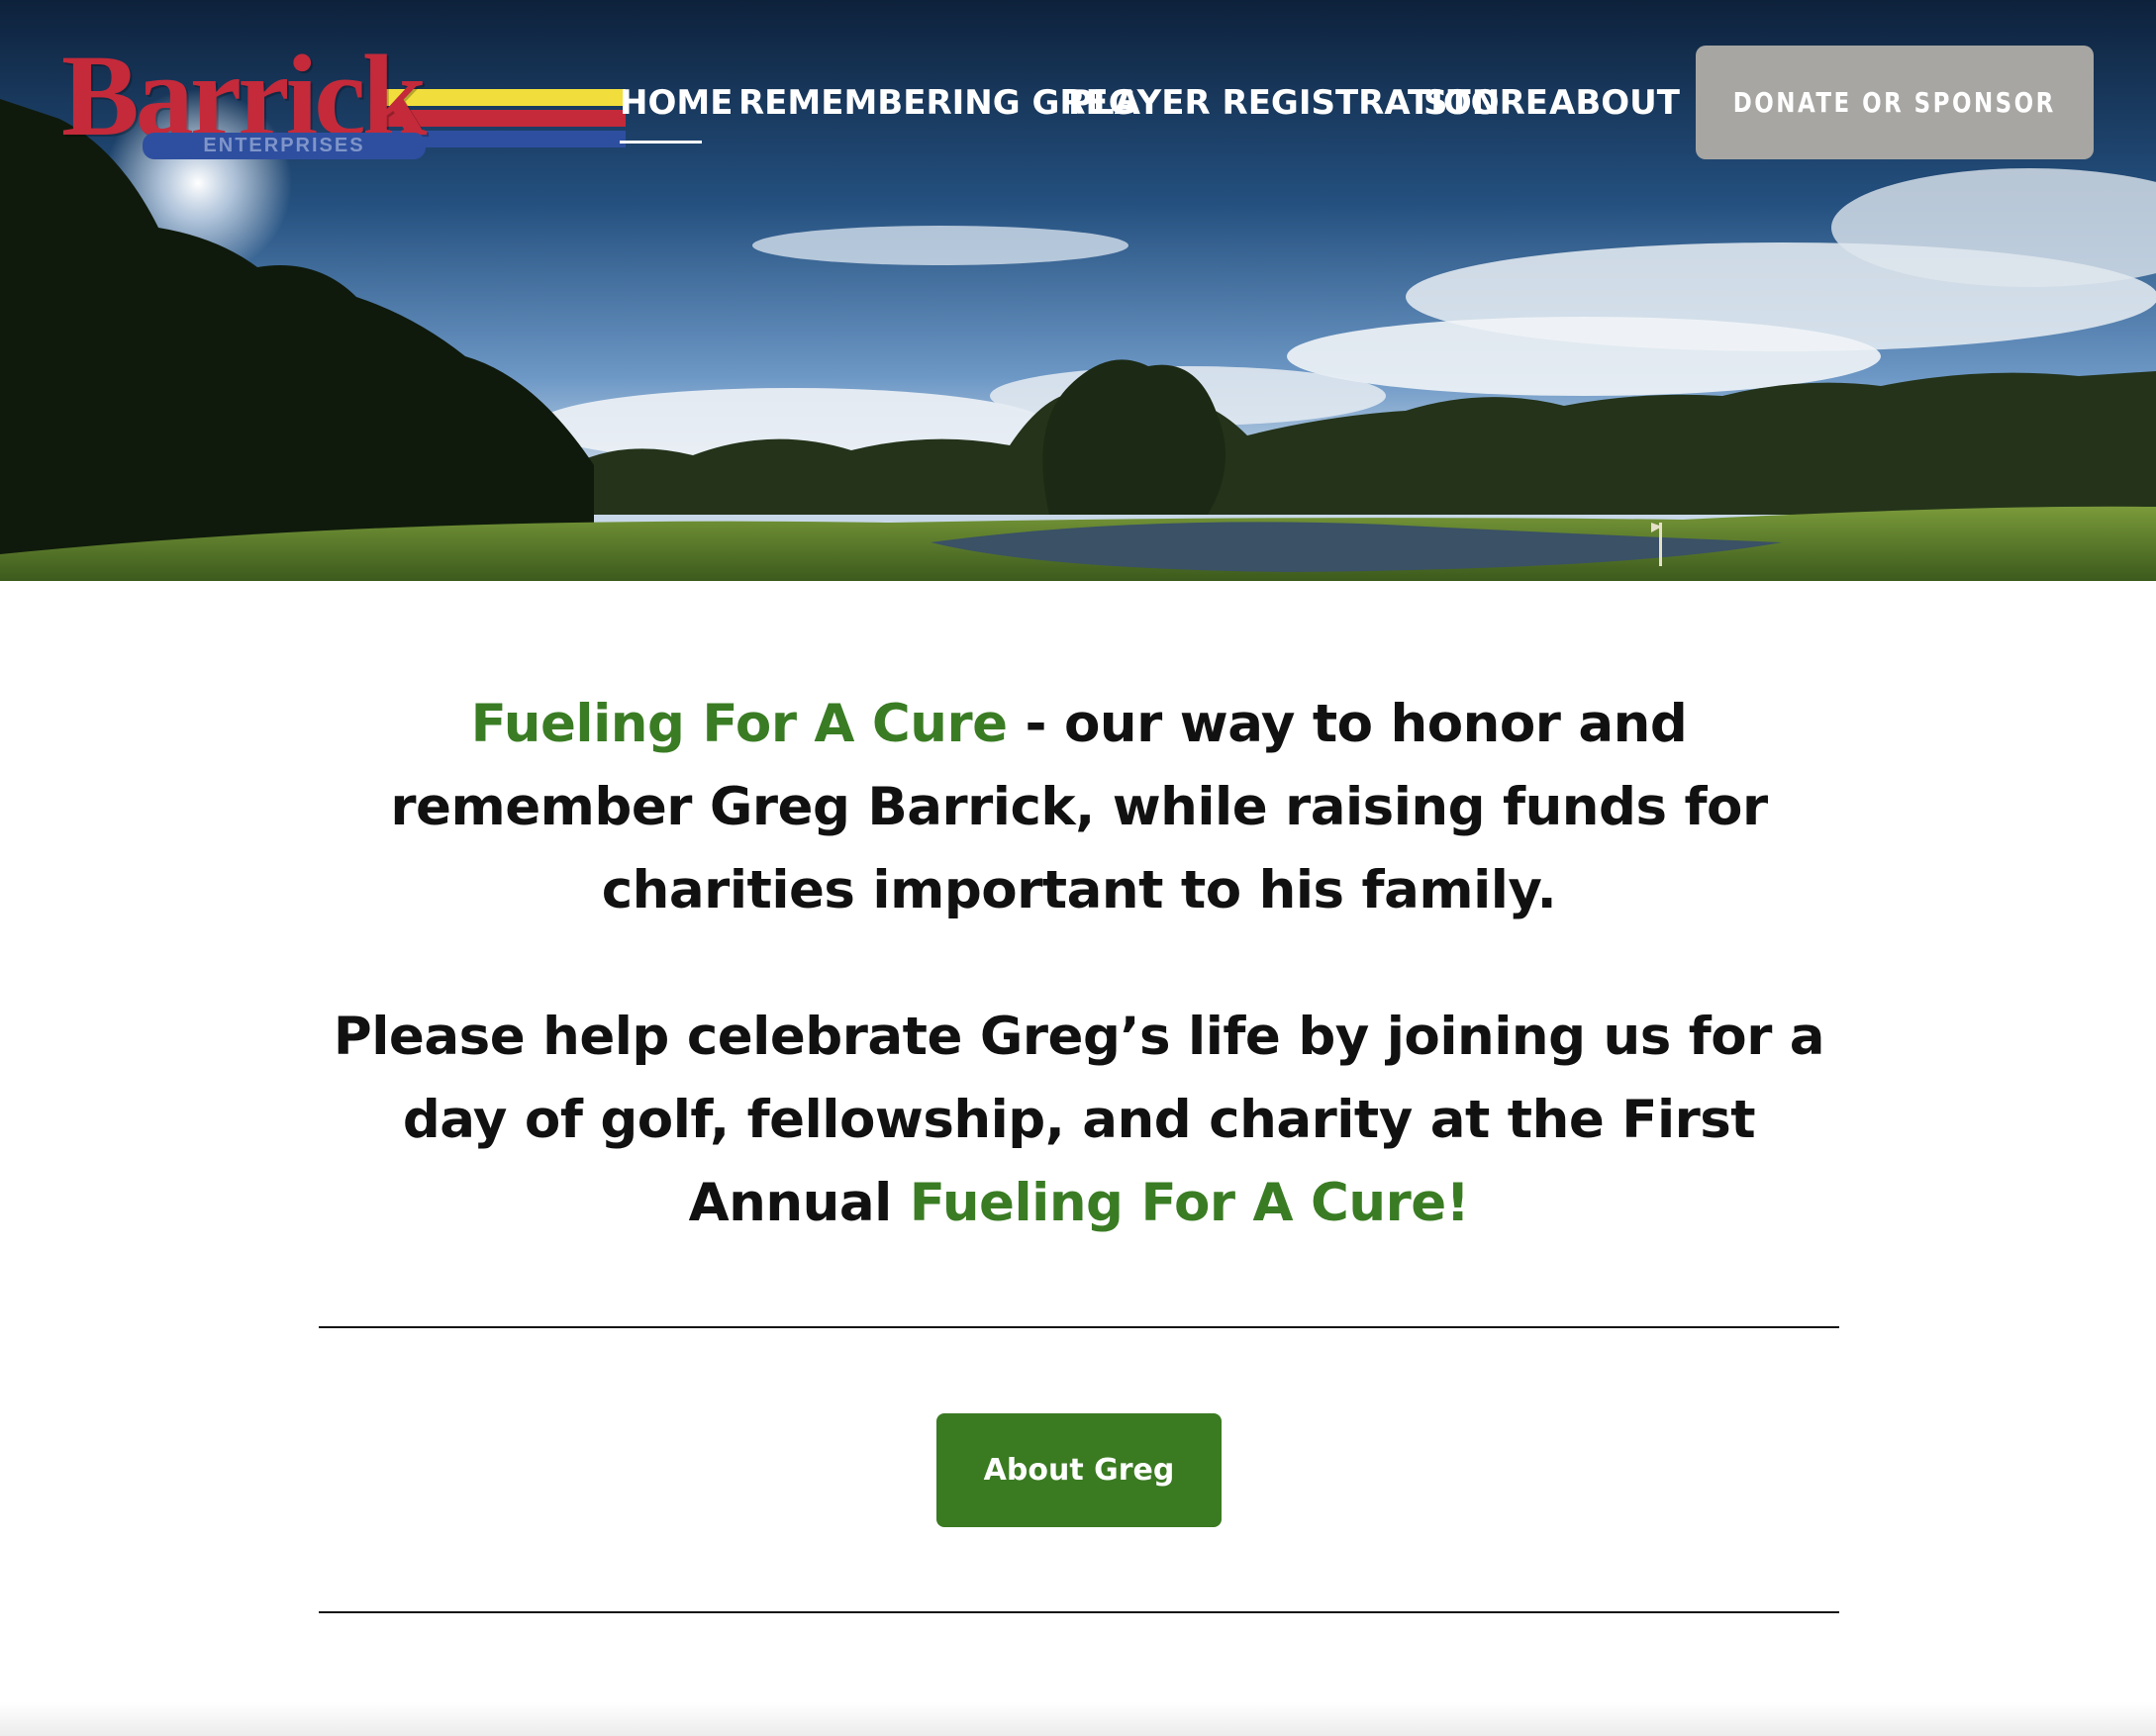  I want to click on barrick-enterprises-logo: Barrick ENTERPRISES, so click(343, 100).